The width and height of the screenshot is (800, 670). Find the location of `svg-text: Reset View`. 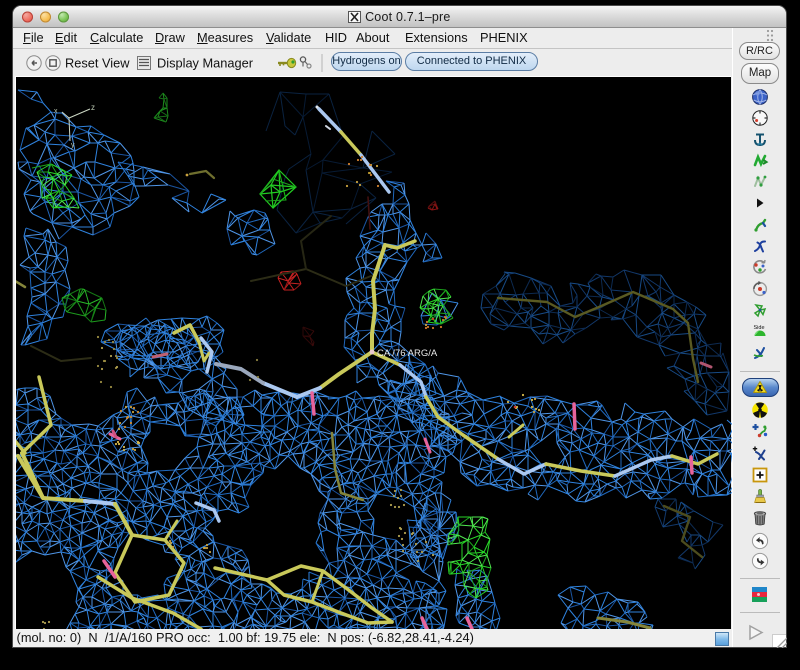

svg-text: Reset View is located at coordinates (97, 63).